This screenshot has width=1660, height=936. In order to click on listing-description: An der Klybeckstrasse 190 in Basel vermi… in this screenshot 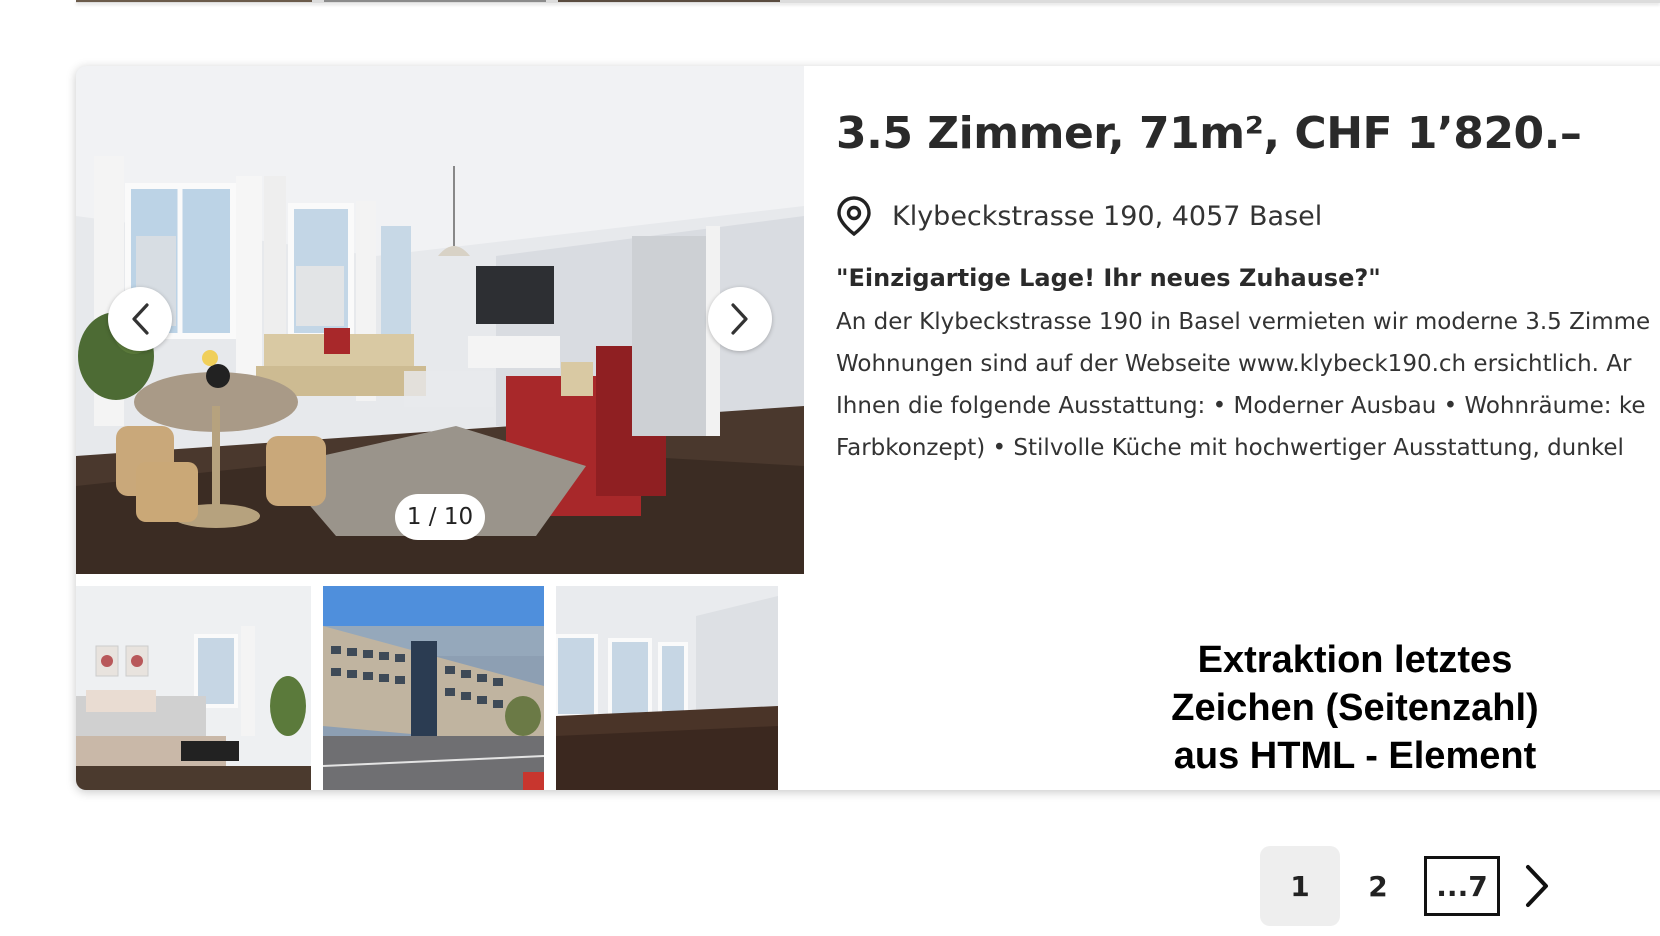, I will do `click(1248, 385)`.